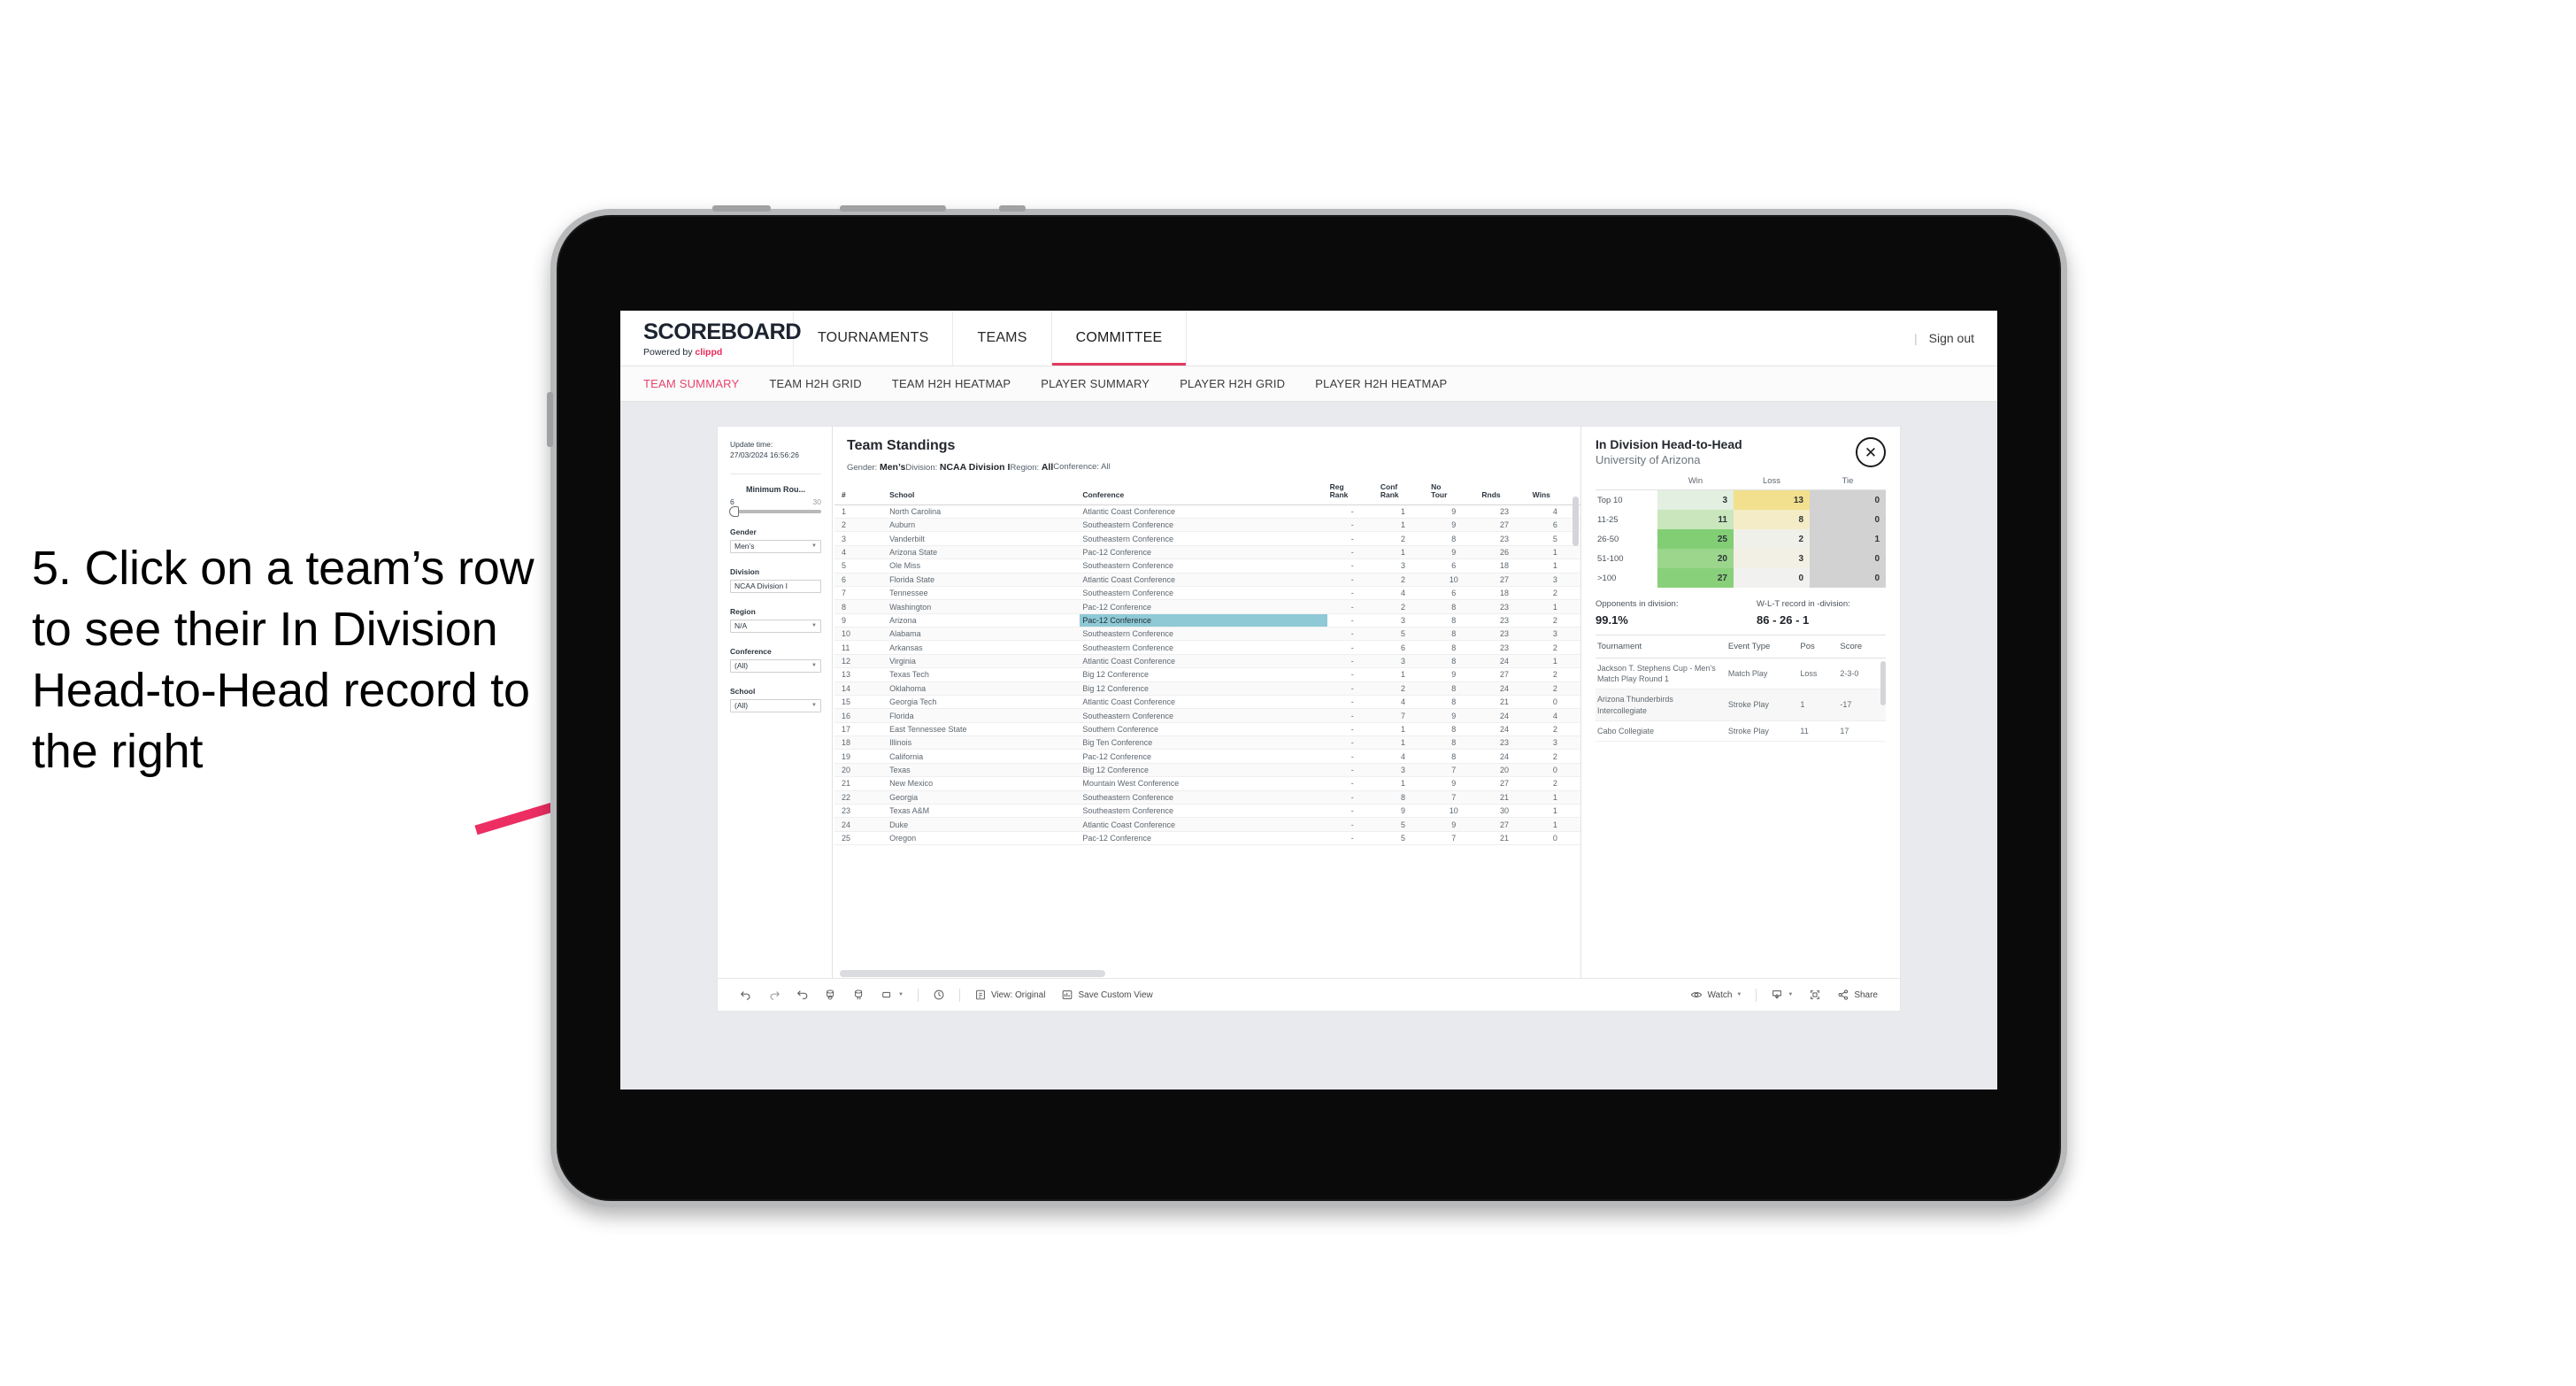 The image size is (2576, 1386). I want to click on col-rnds: Rnds, so click(1504, 493).